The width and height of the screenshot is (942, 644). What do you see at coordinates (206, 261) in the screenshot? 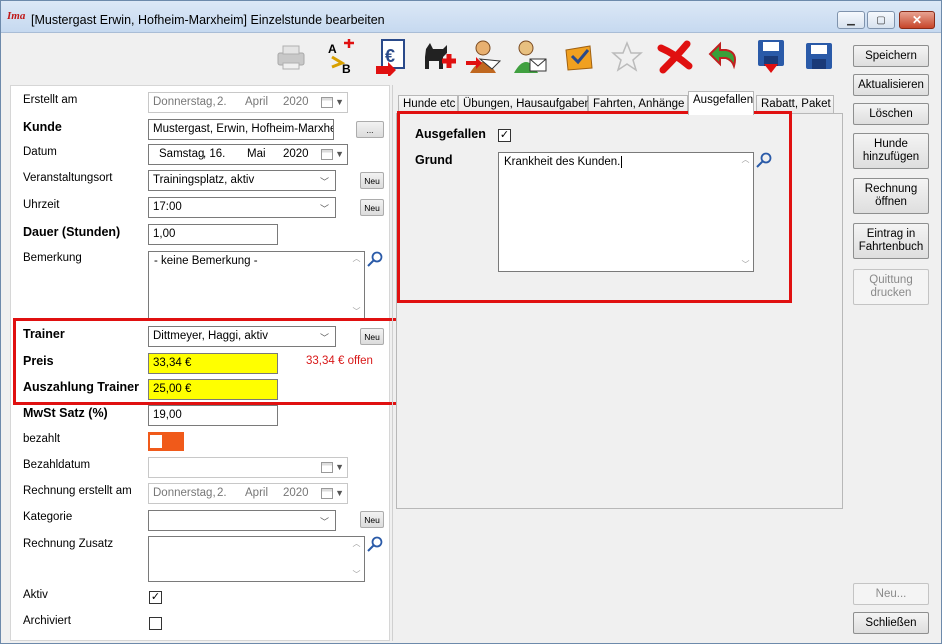
I see `bemerkung-value: - keine Bemerkung -` at bounding box center [206, 261].